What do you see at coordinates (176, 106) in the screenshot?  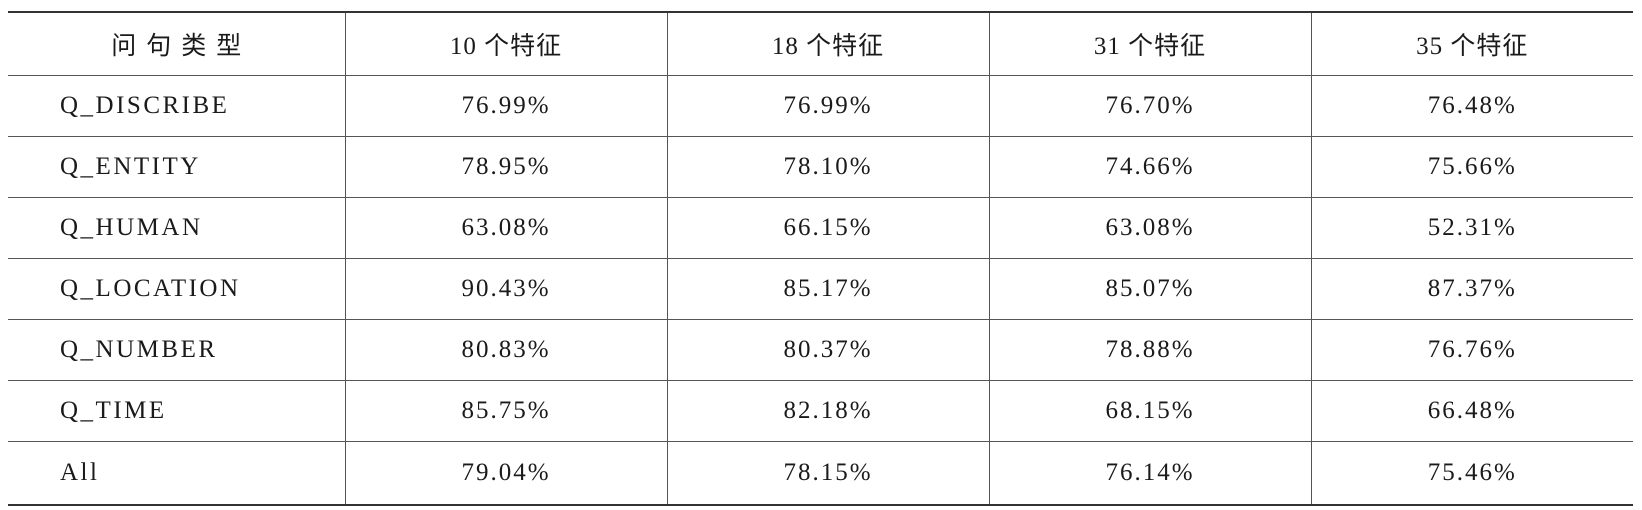 I see `row-label: Q_DISCRIBE` at bounding box center [176, 106].